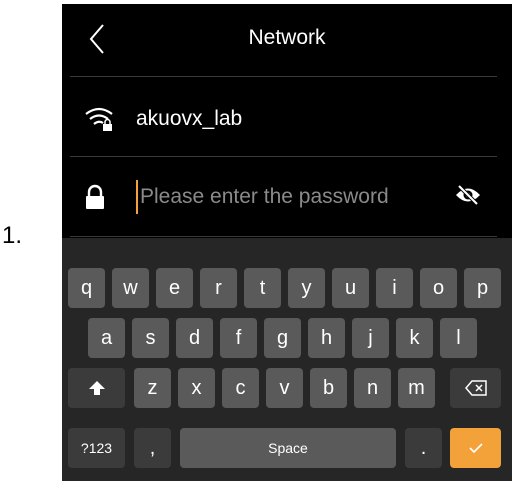  I want to click on eye-off-icon, so click(468, 195).